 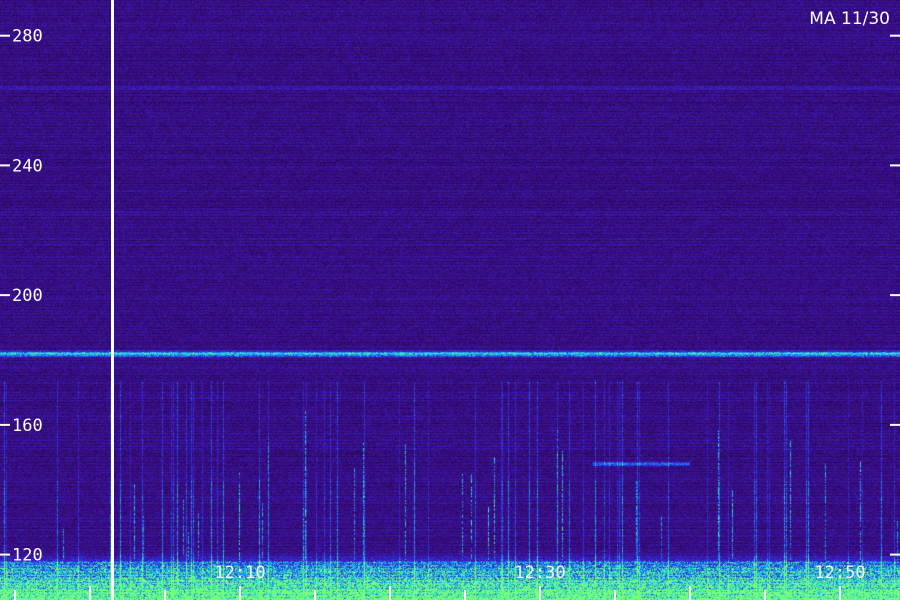 What do you see at coordinates (239, 573) in the screenshot?
I see `x-tick-label: 12:10` at bounding box center [239, 573].